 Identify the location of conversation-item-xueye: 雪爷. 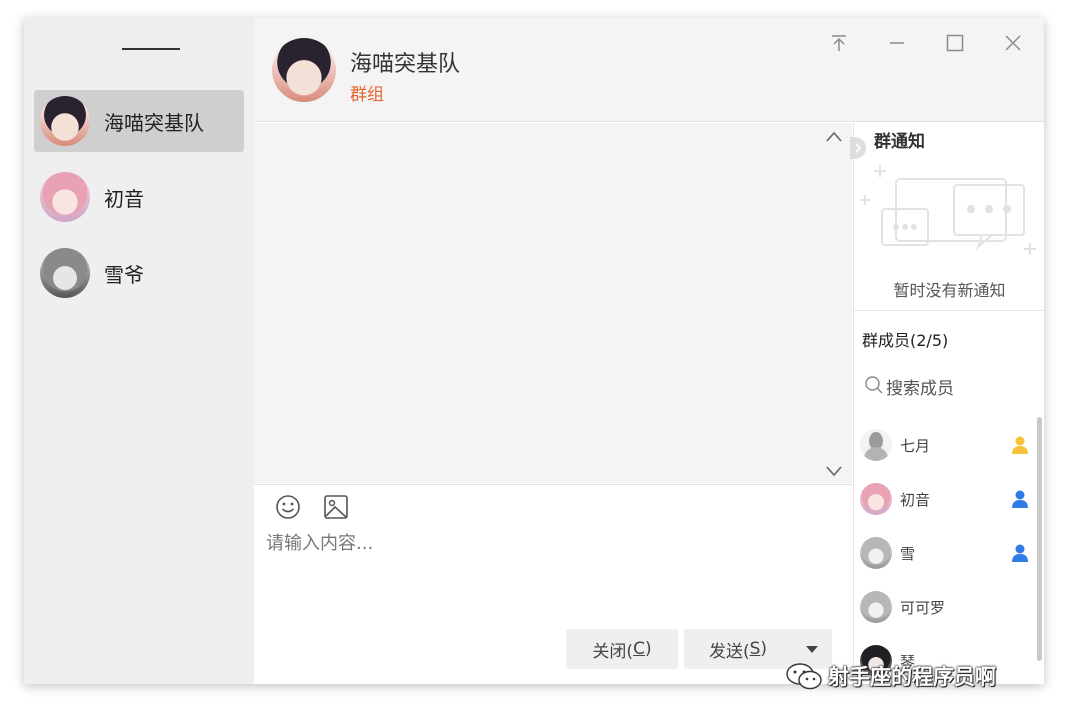
(139, 273).